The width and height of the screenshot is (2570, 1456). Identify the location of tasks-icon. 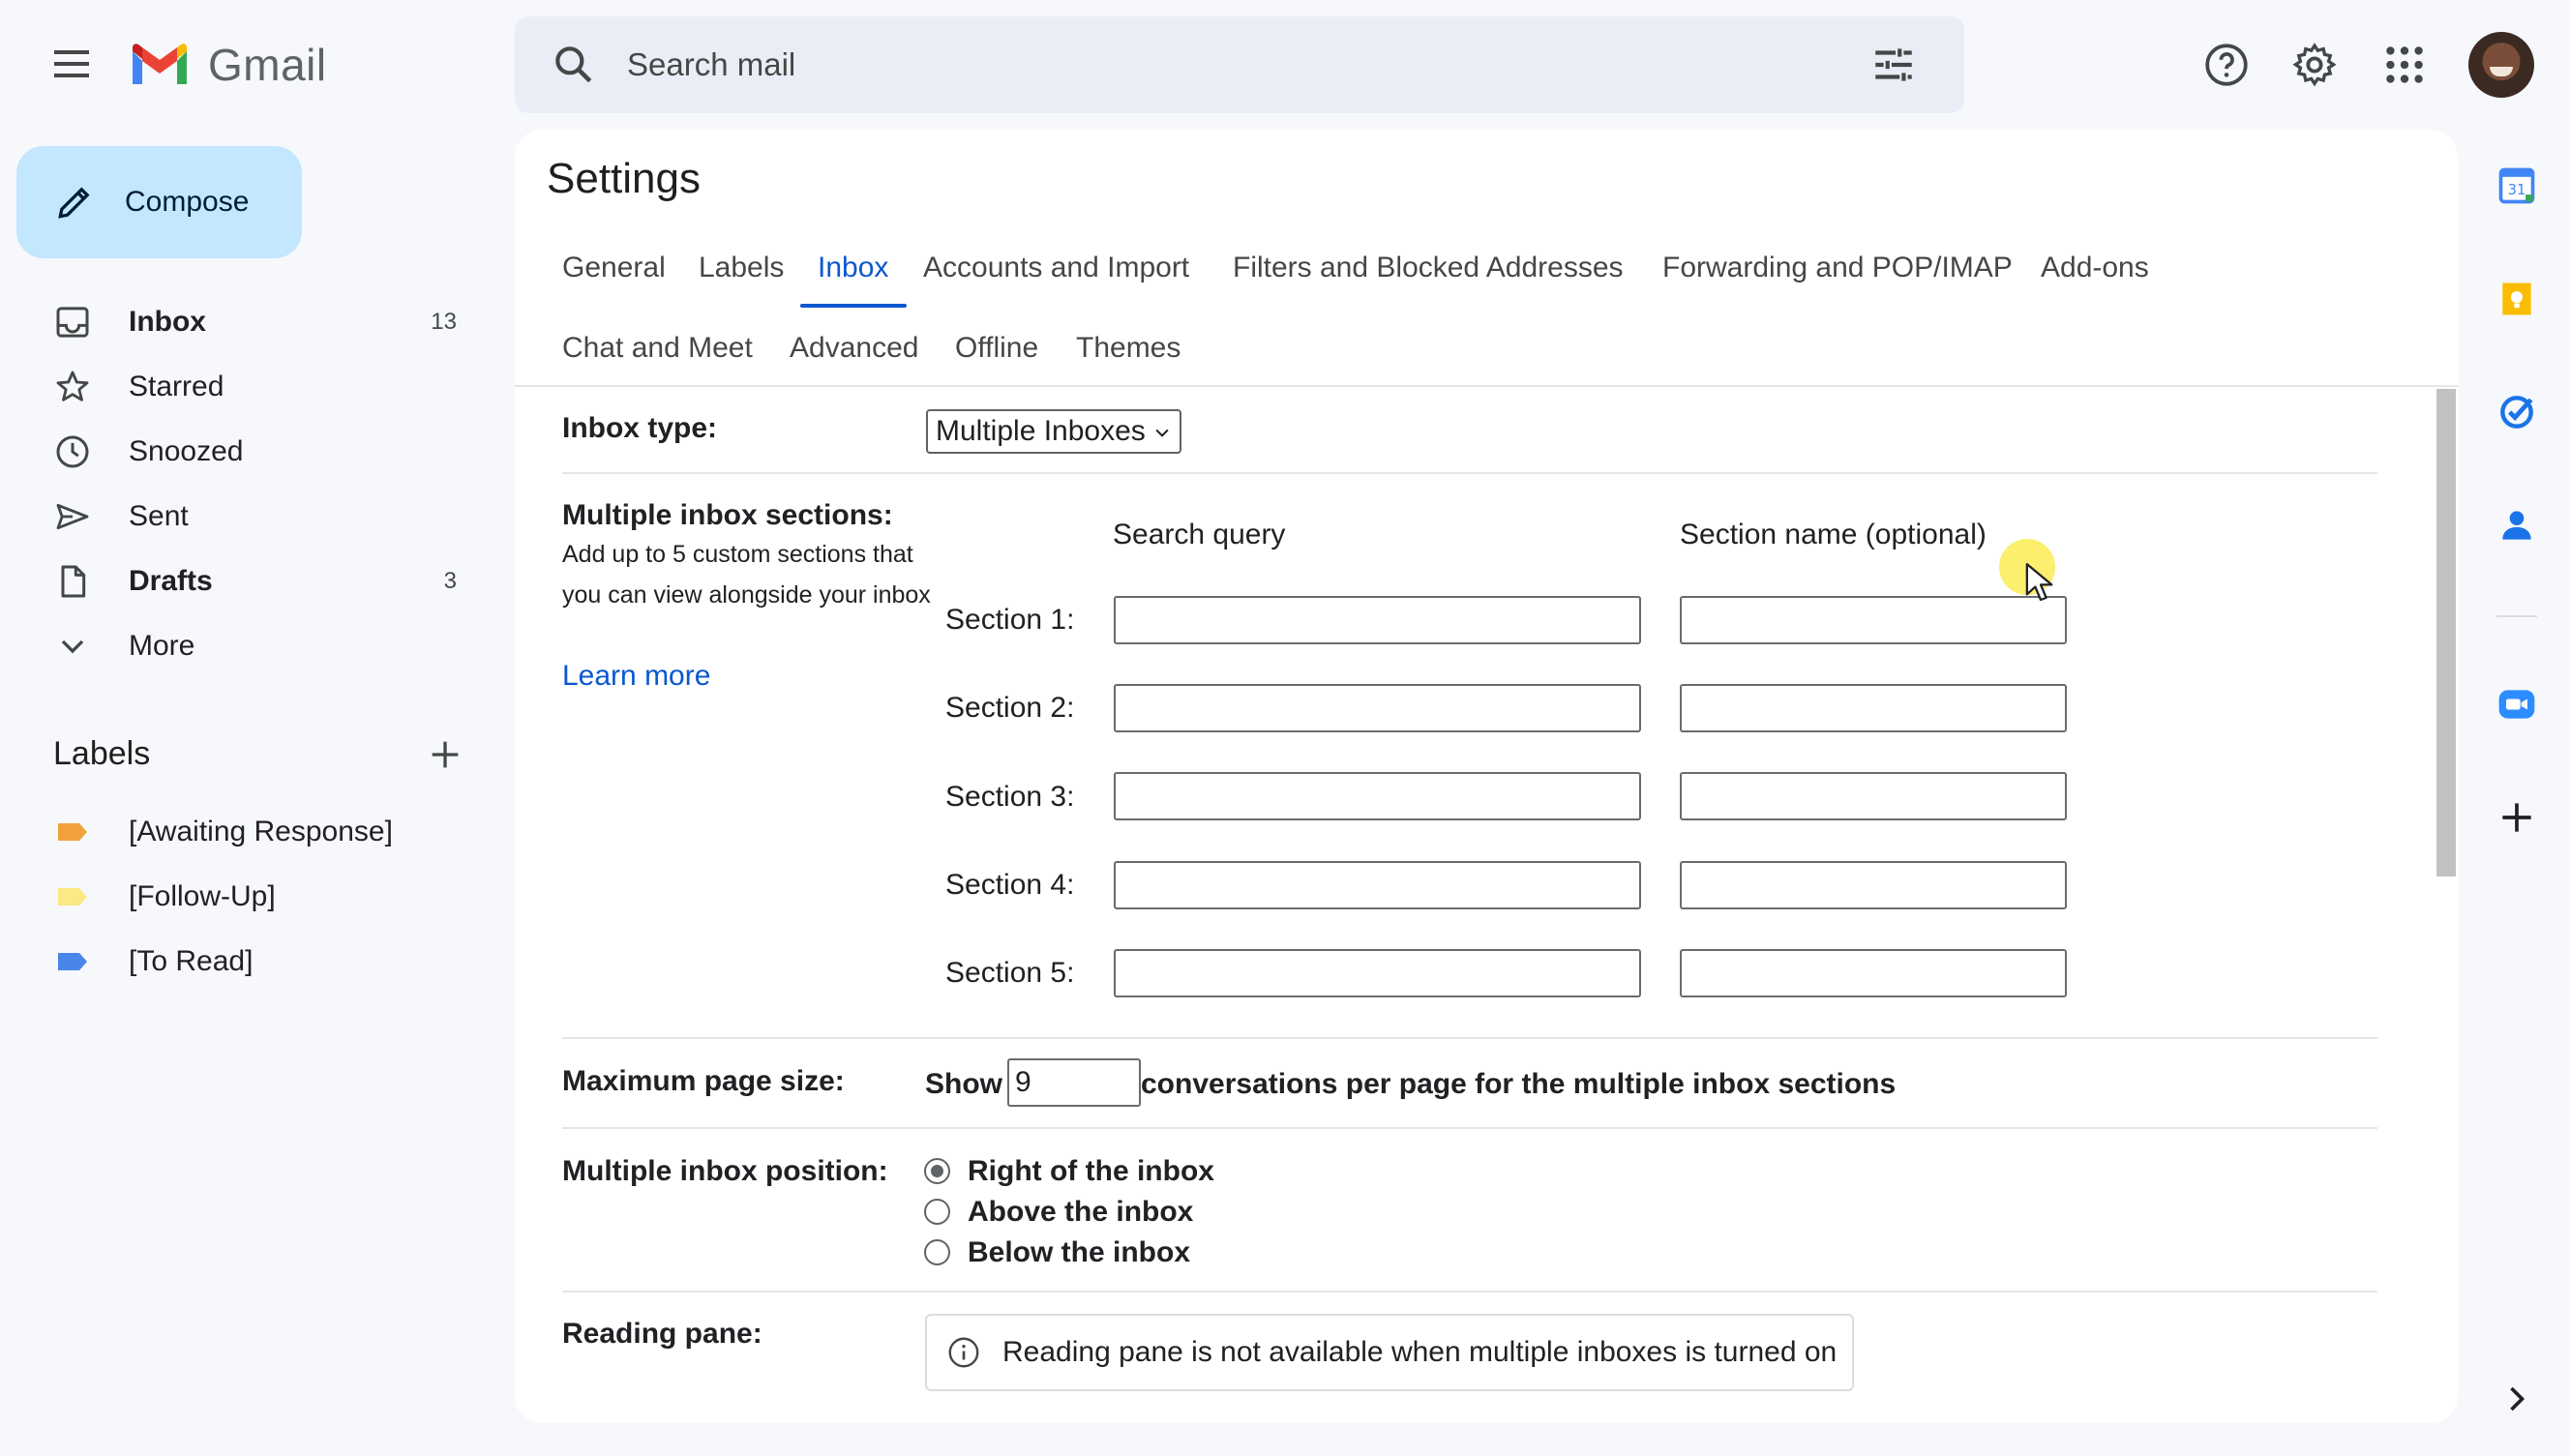
(2517, 412).